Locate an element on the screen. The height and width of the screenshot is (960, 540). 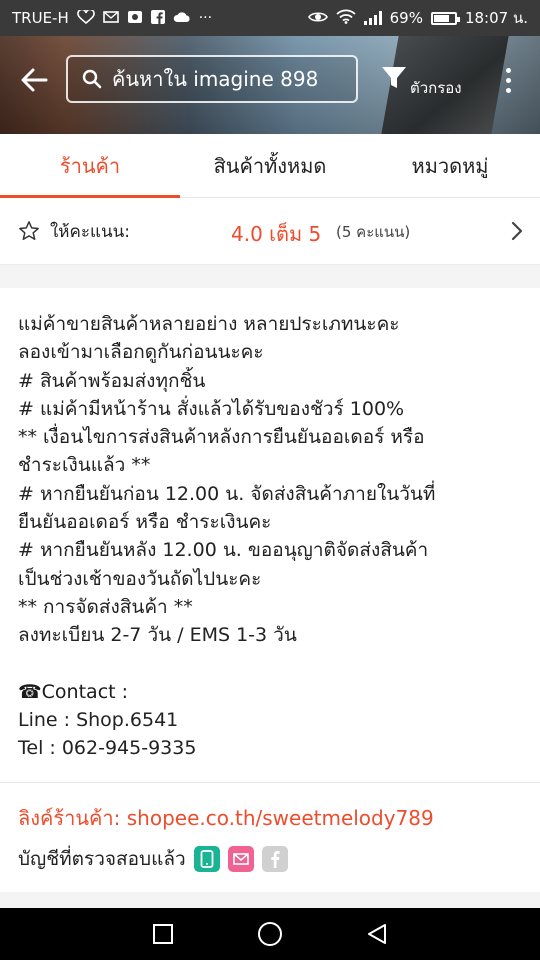
clock: 18:07 น. is located at coordinates (496, 18).